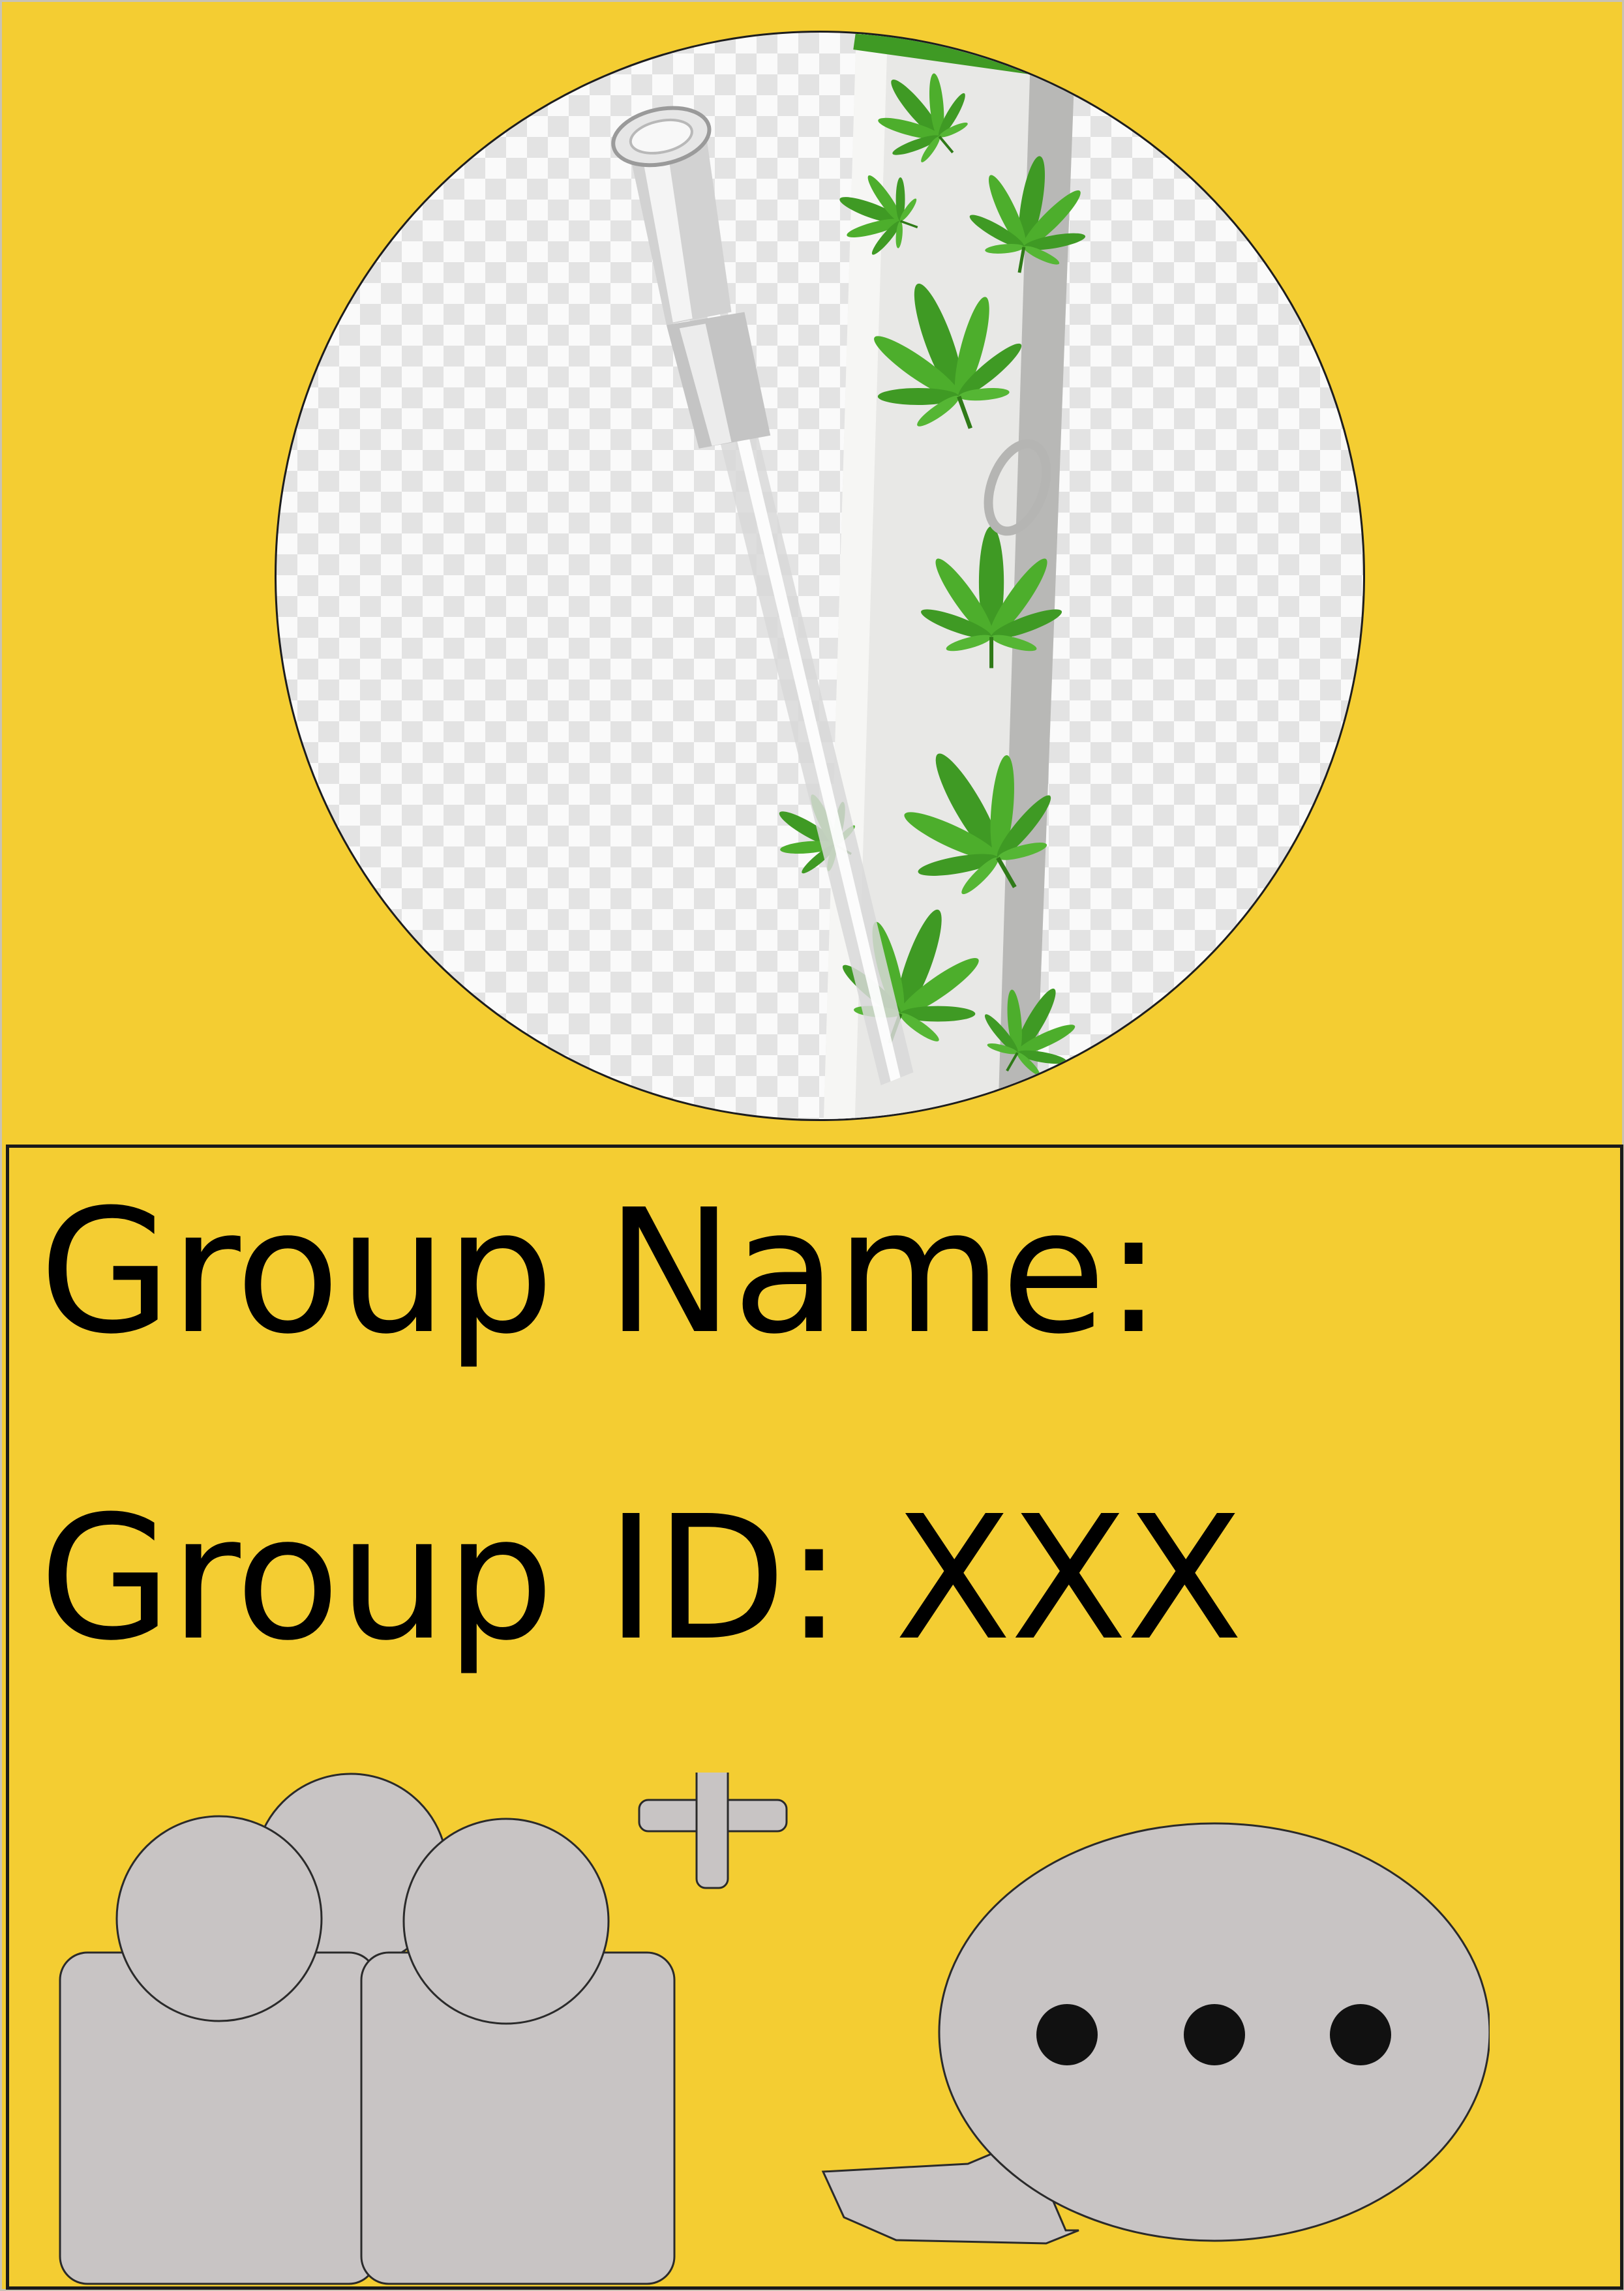 The height and width of the screenshot is (2291, 1624). Describe the element at coordinates (641, 1578) in the screenshot. I see `group-id-label: Group ID: XXX` at that location.